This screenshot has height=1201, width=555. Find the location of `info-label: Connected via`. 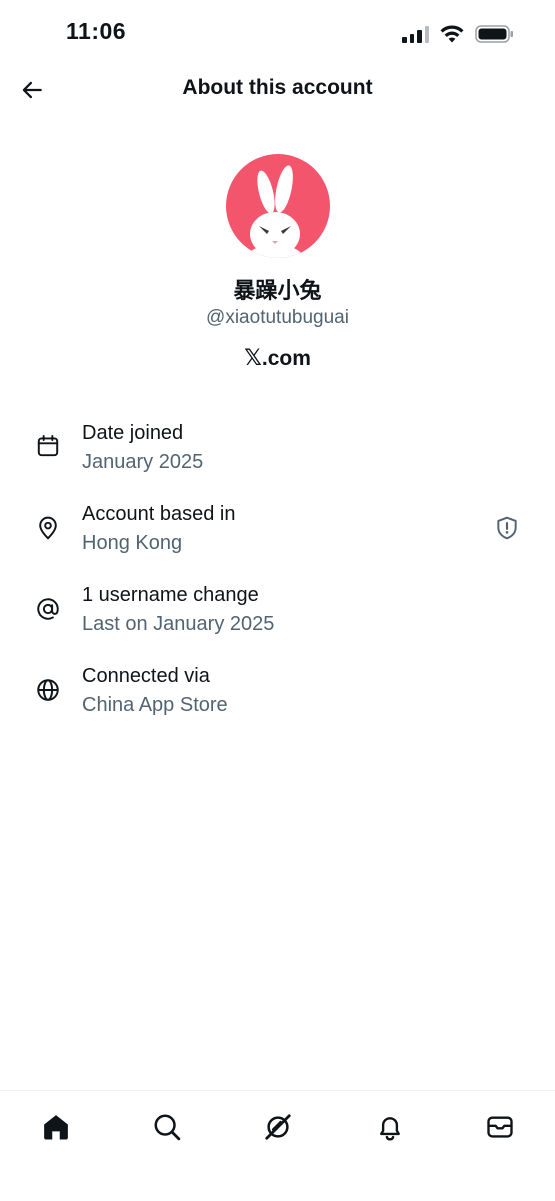

info-label: Connected via is located at coordinates (146, 676).